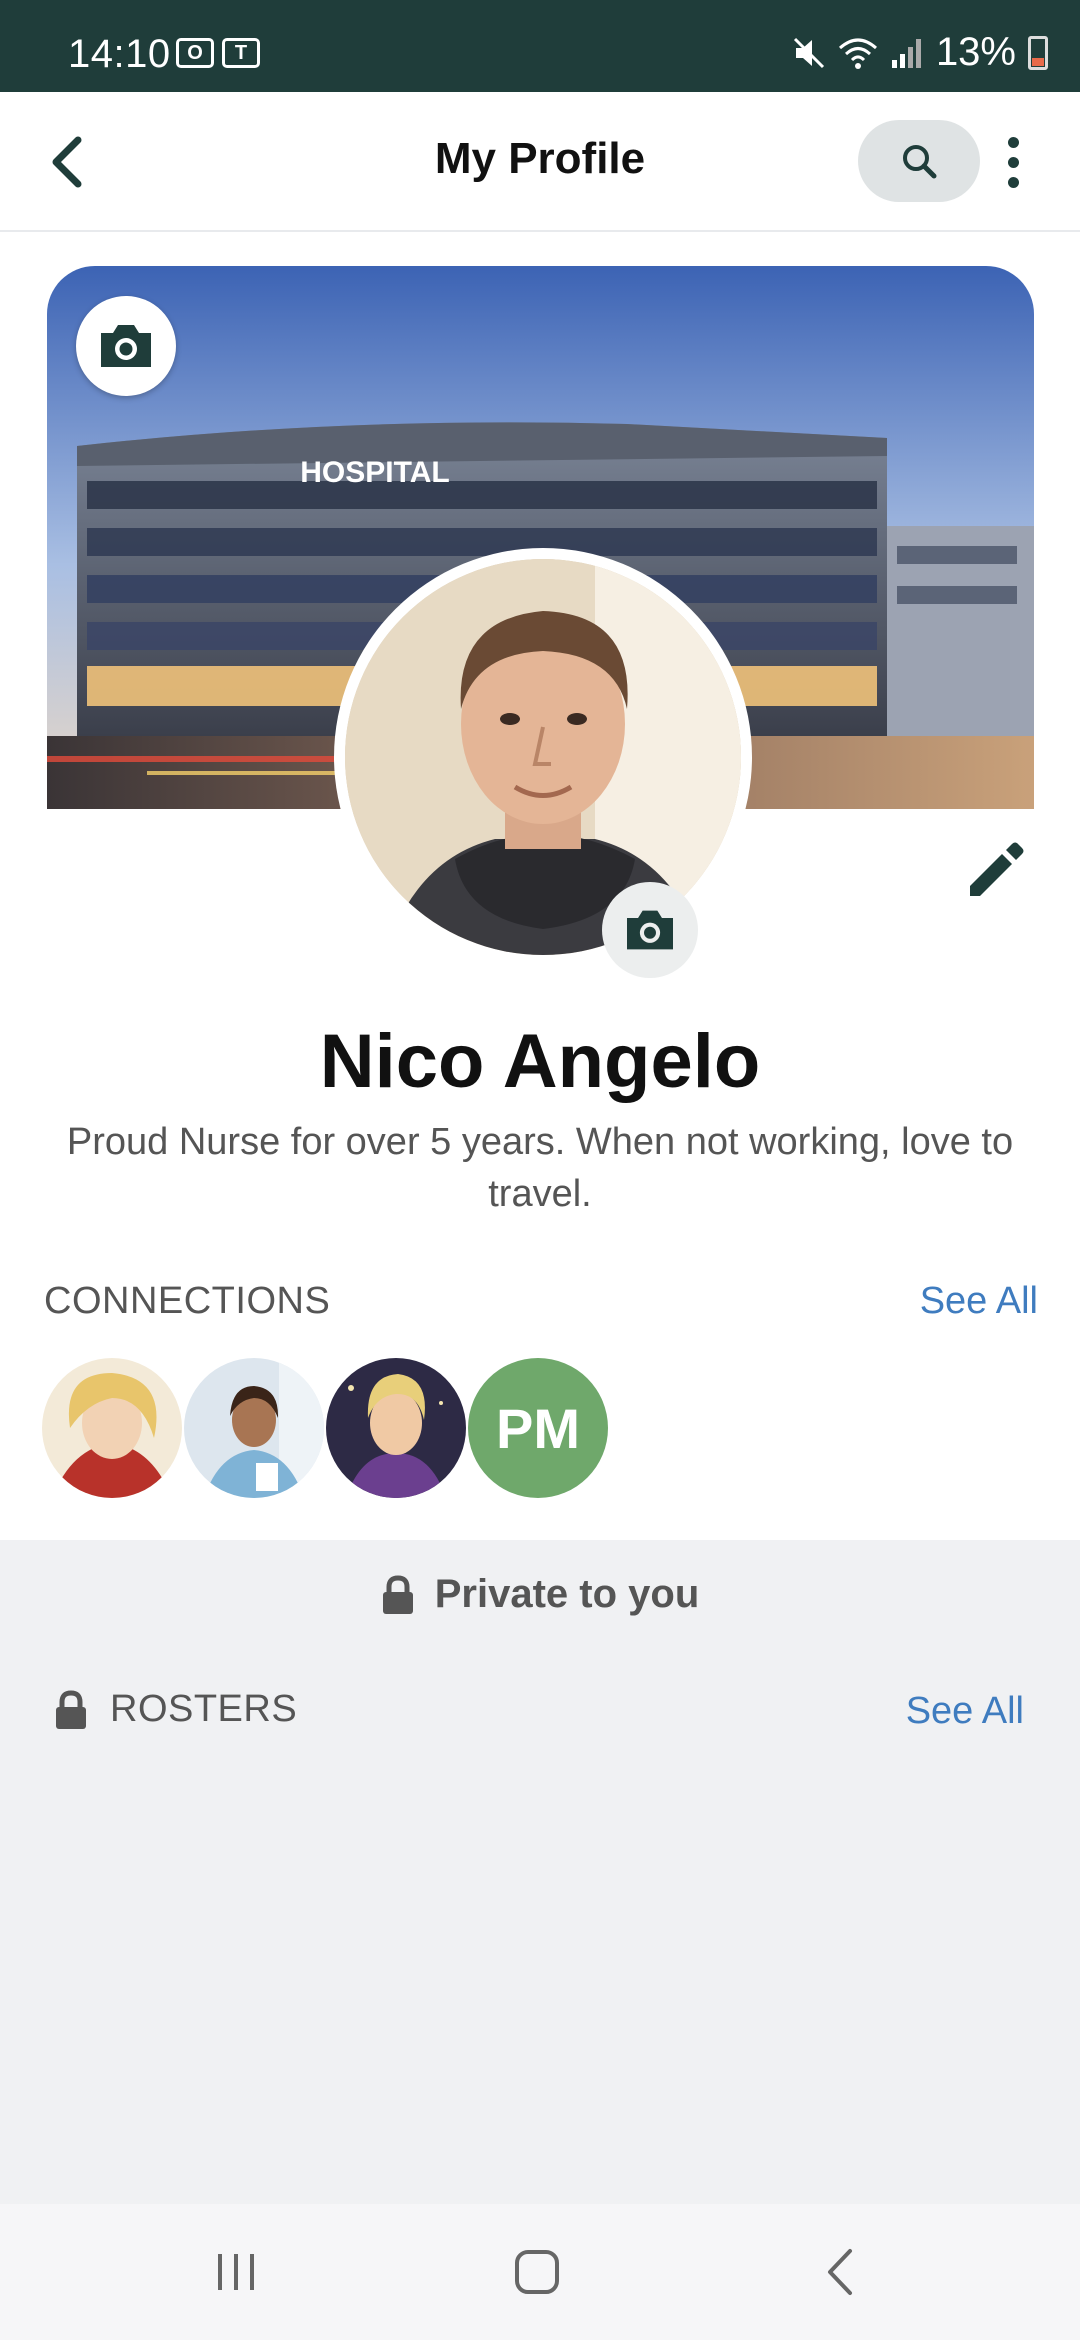  I want to click on search-button, so click(919, 161).